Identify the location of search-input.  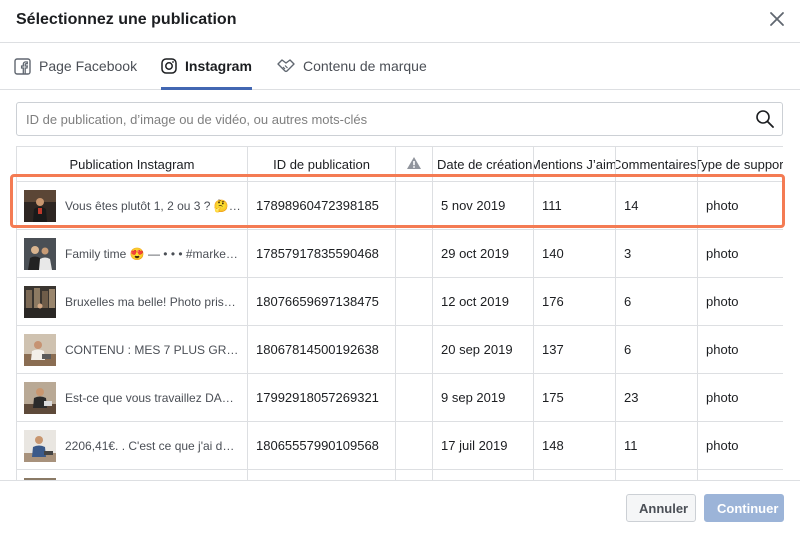
(386, 119).